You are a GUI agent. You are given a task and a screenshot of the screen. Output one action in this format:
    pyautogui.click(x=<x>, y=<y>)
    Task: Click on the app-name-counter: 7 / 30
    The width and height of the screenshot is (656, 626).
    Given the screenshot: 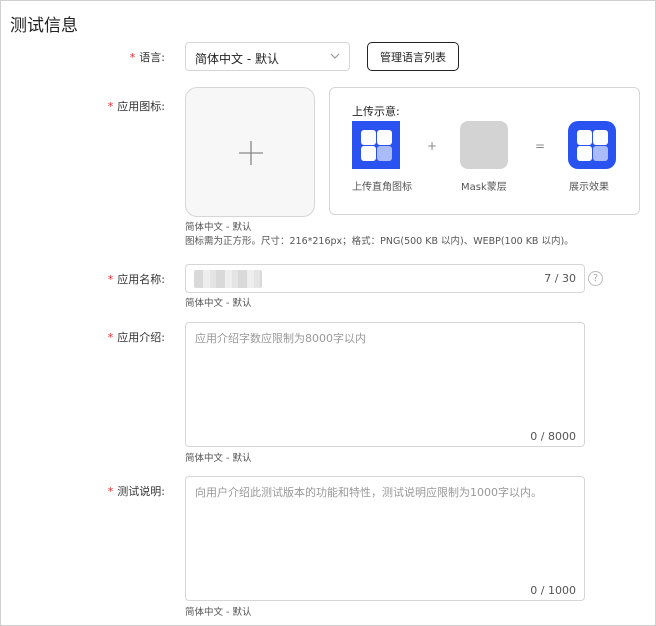 What is the action you would take?
    pyautogui.click(x=560, y=278)
    